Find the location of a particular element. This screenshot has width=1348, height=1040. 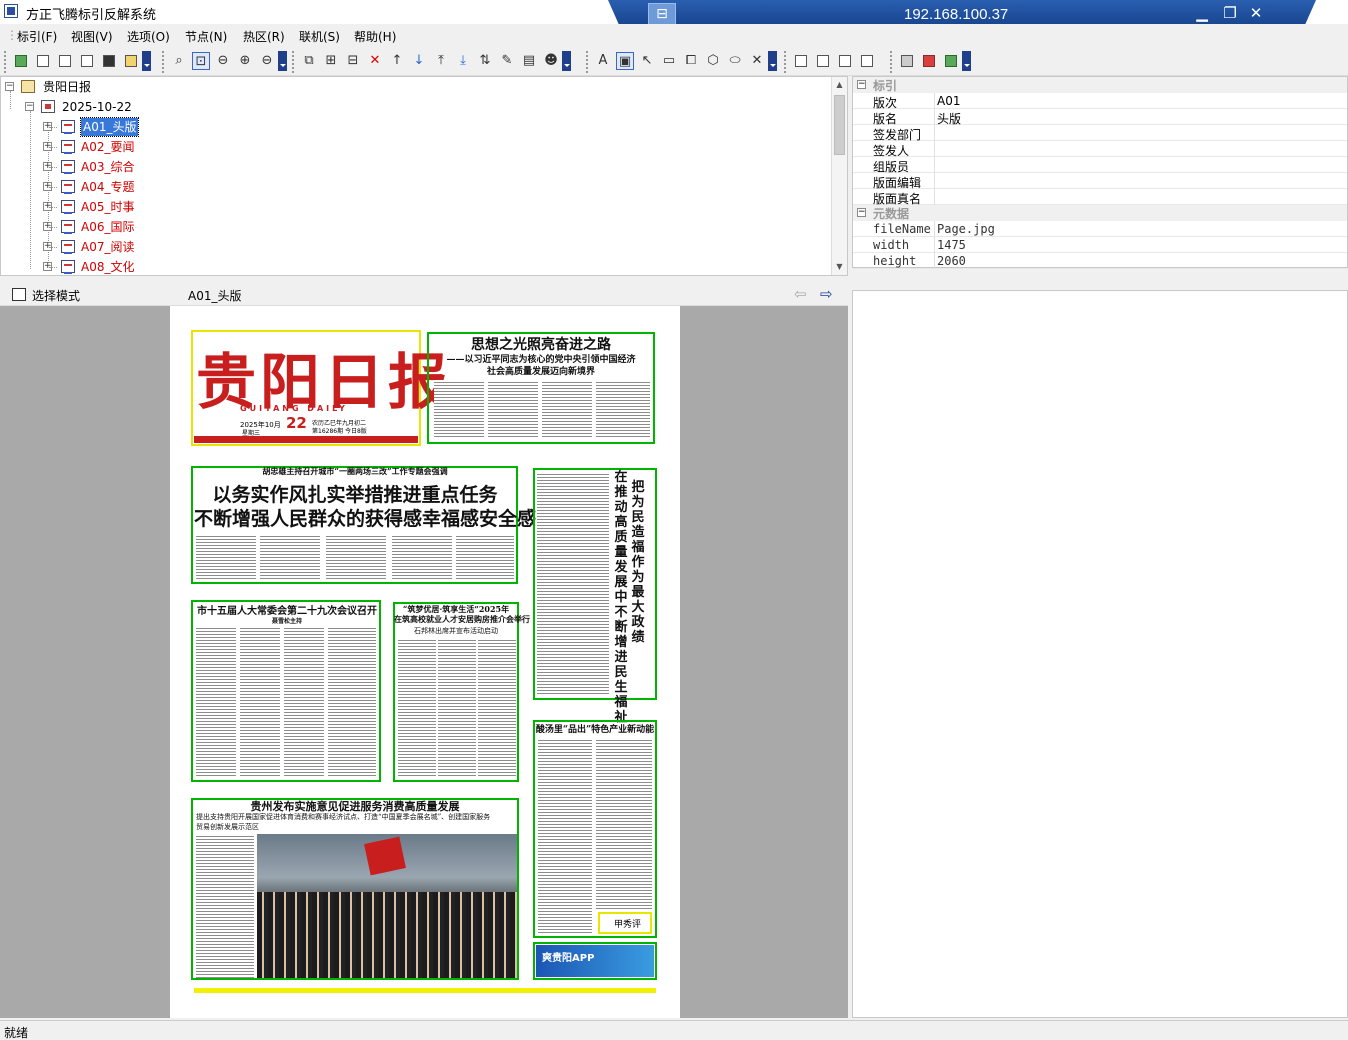

delete-node-icon: ✕ is located at coordinates (375, 61).